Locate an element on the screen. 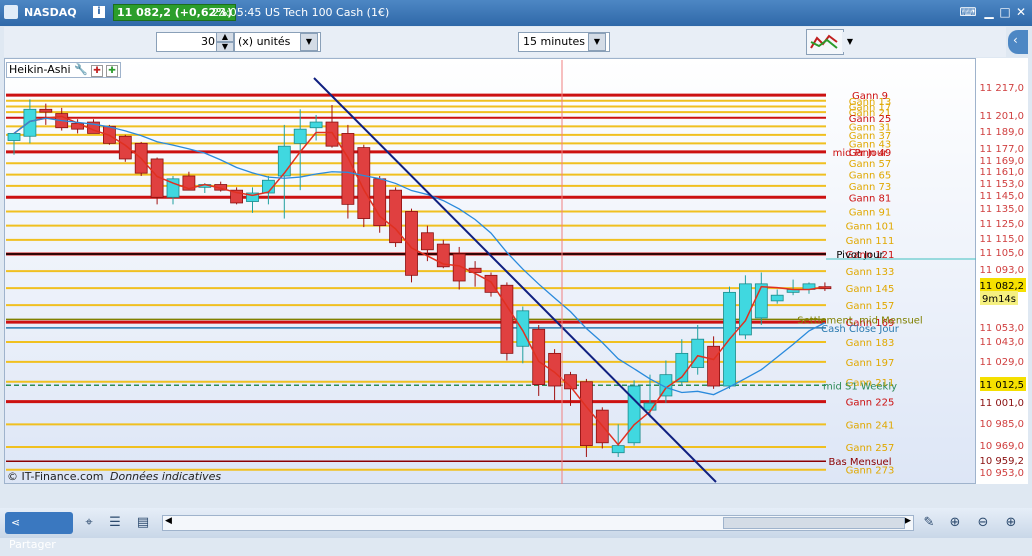  price-axis-label: 11 169,0 is located at coordinates (1001, 161).